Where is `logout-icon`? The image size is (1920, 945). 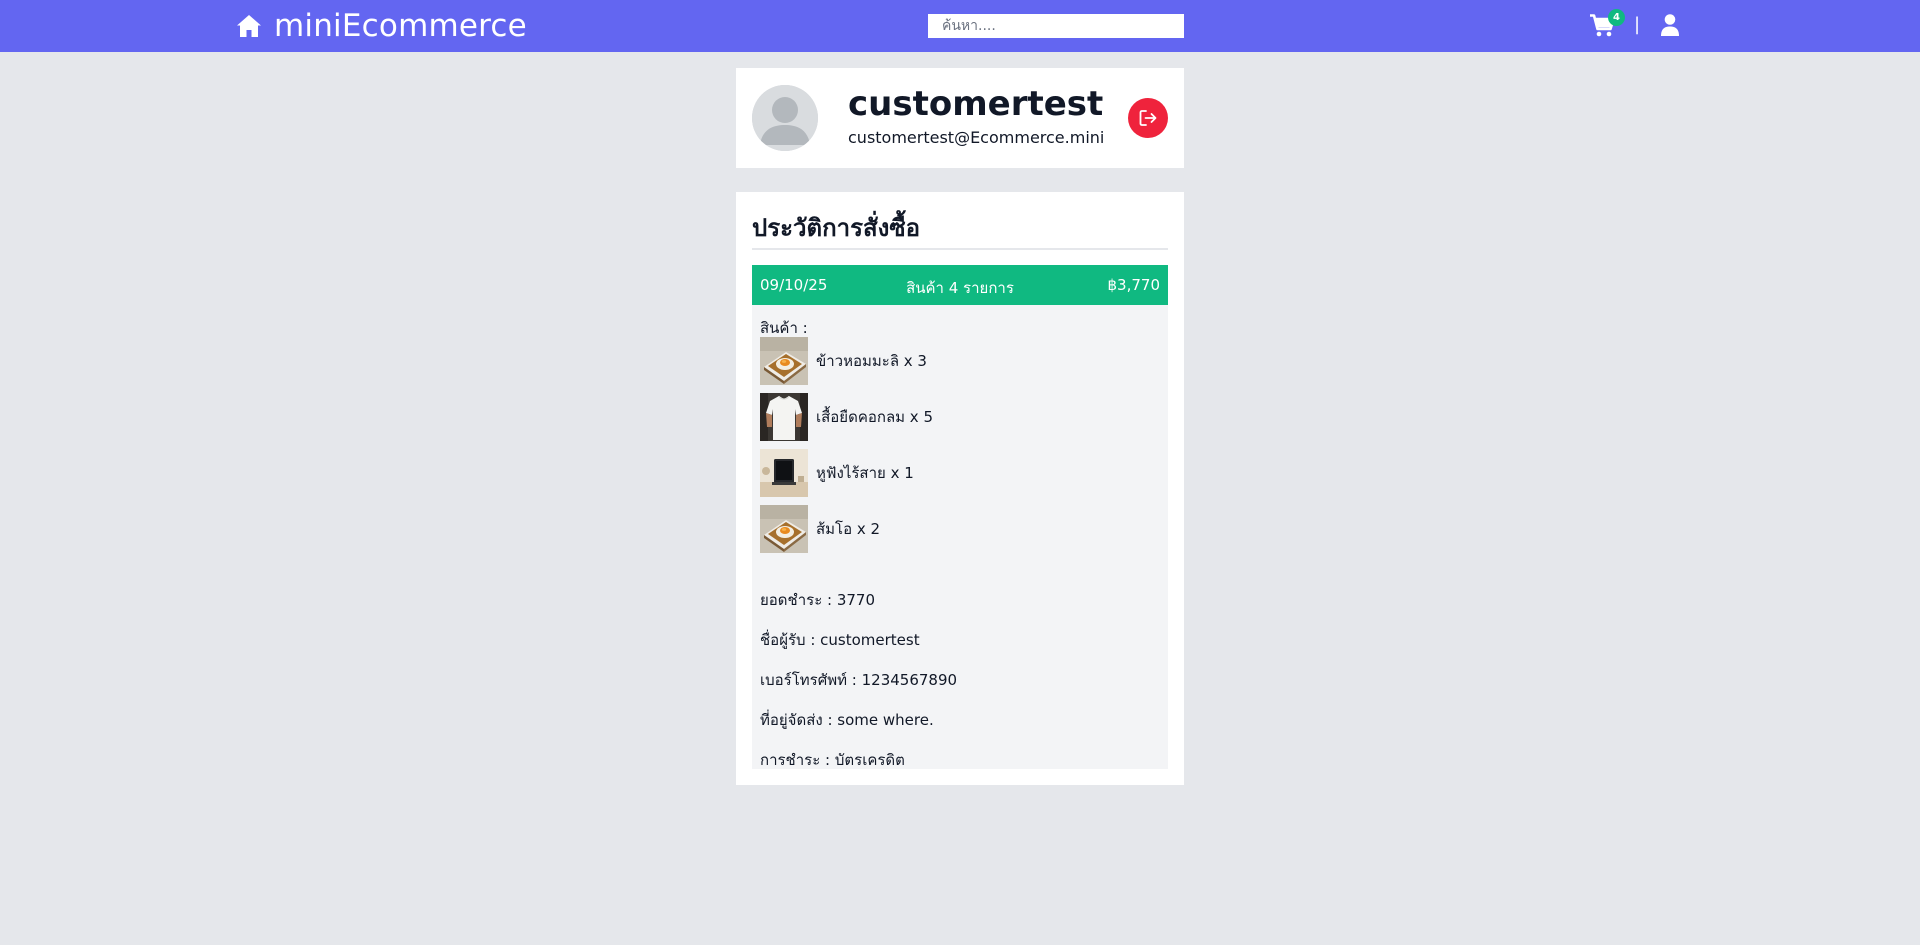 logout-icon is located at coordinates (1148, 118).